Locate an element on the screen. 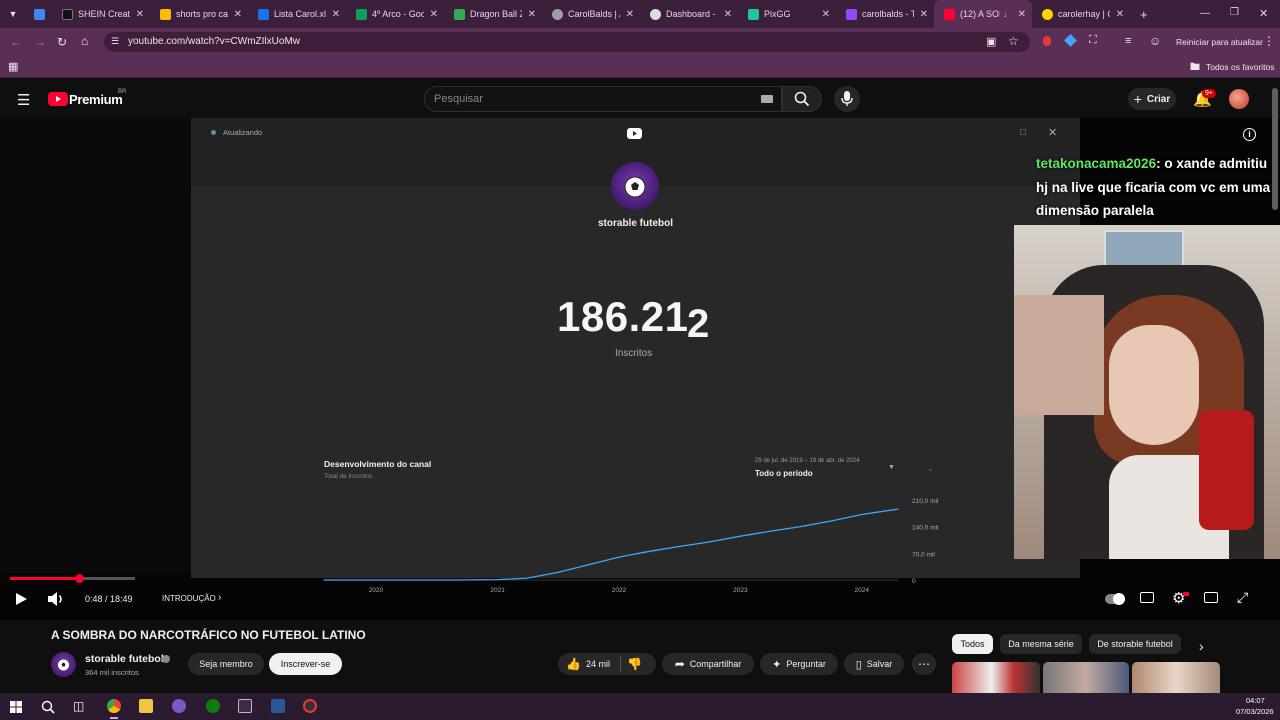  profile-icon: ☺ is located at coordinates (1155, 41).